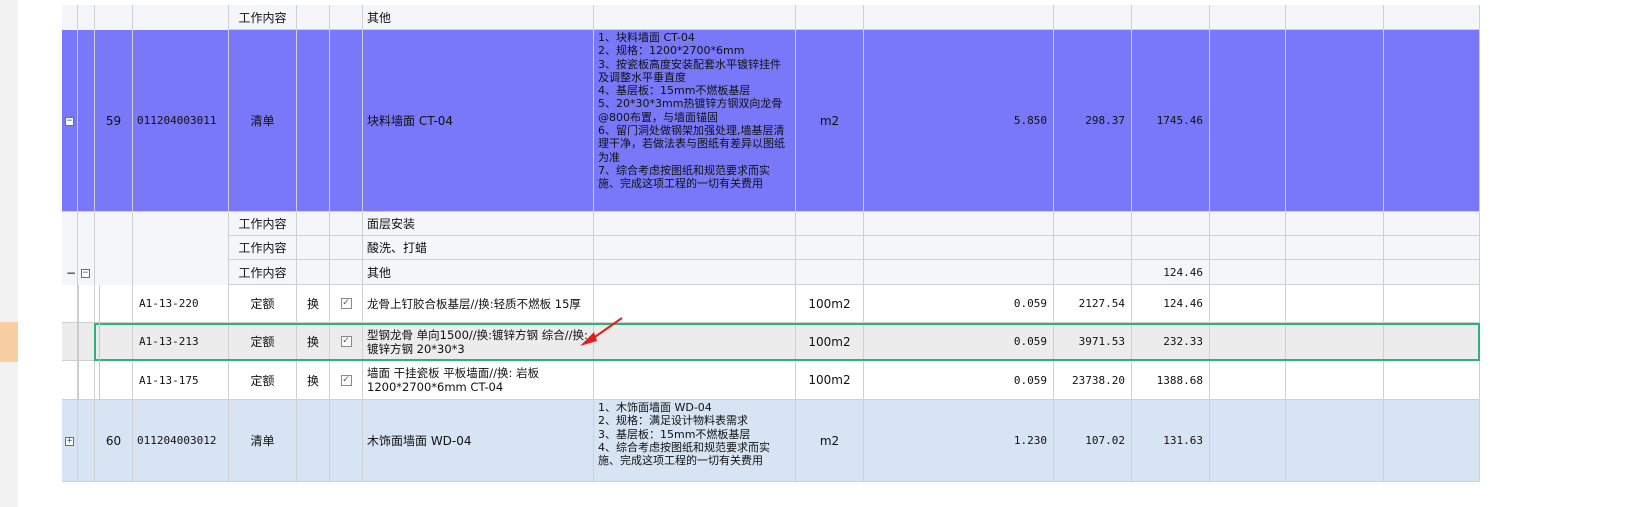  I want to click on cell-text: 011204003011, so click(177, 120).